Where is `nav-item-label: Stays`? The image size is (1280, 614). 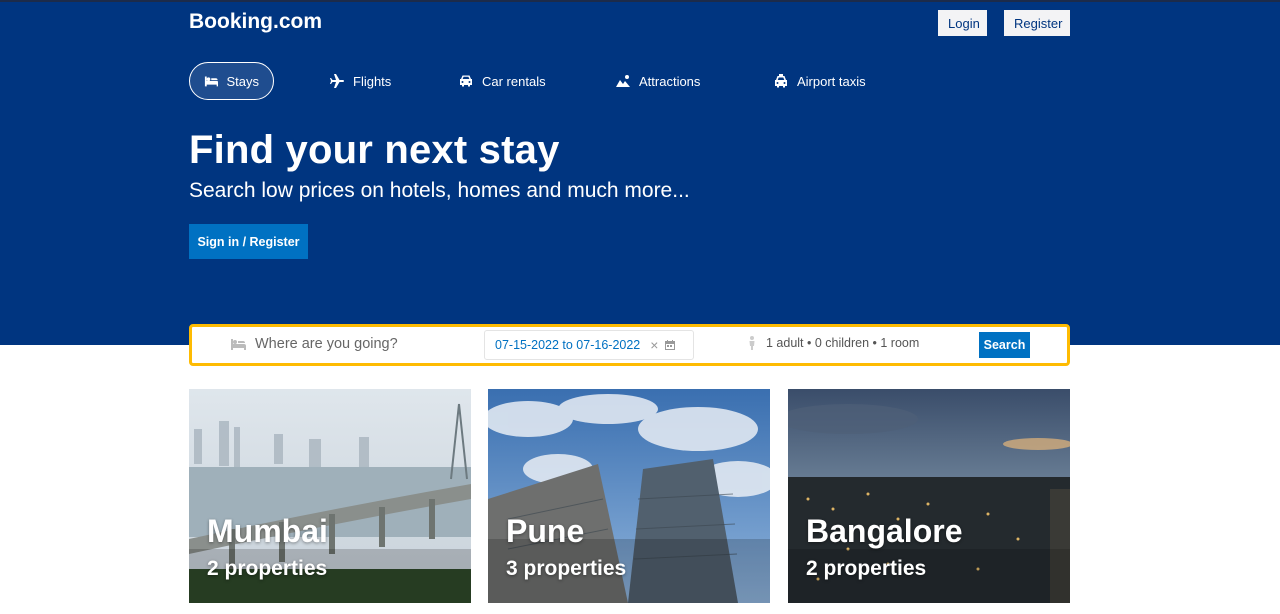 nav-item-label: Stays is located at coordinates (242, 81).